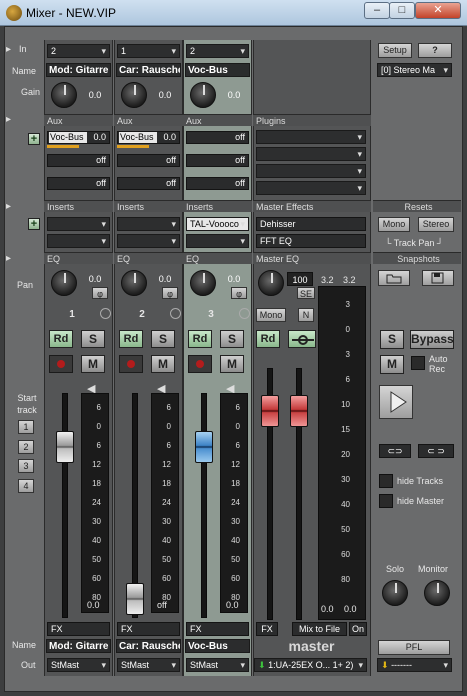 The image size is (467, 696). I want to click on mix-to-file-on-button: On, so click(358, 629).